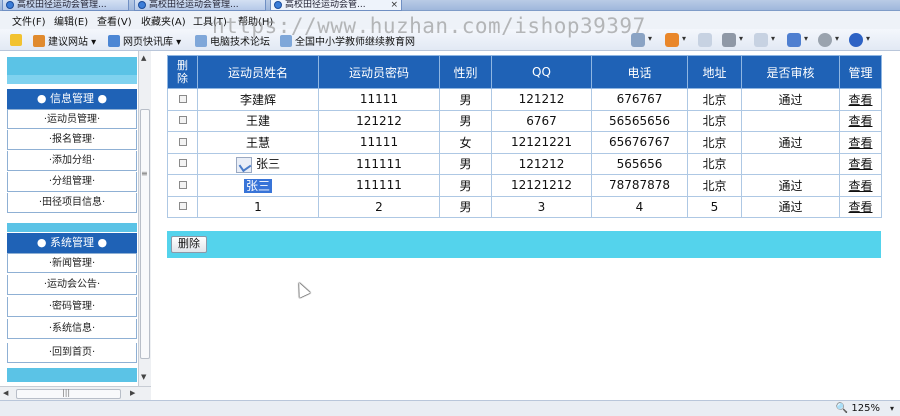 The height and width of the screenshot is (416, 900). Describe the element at coordinates (71, 20) in the screenshot. I see `menu-edit: 编辑(E)` at that location.